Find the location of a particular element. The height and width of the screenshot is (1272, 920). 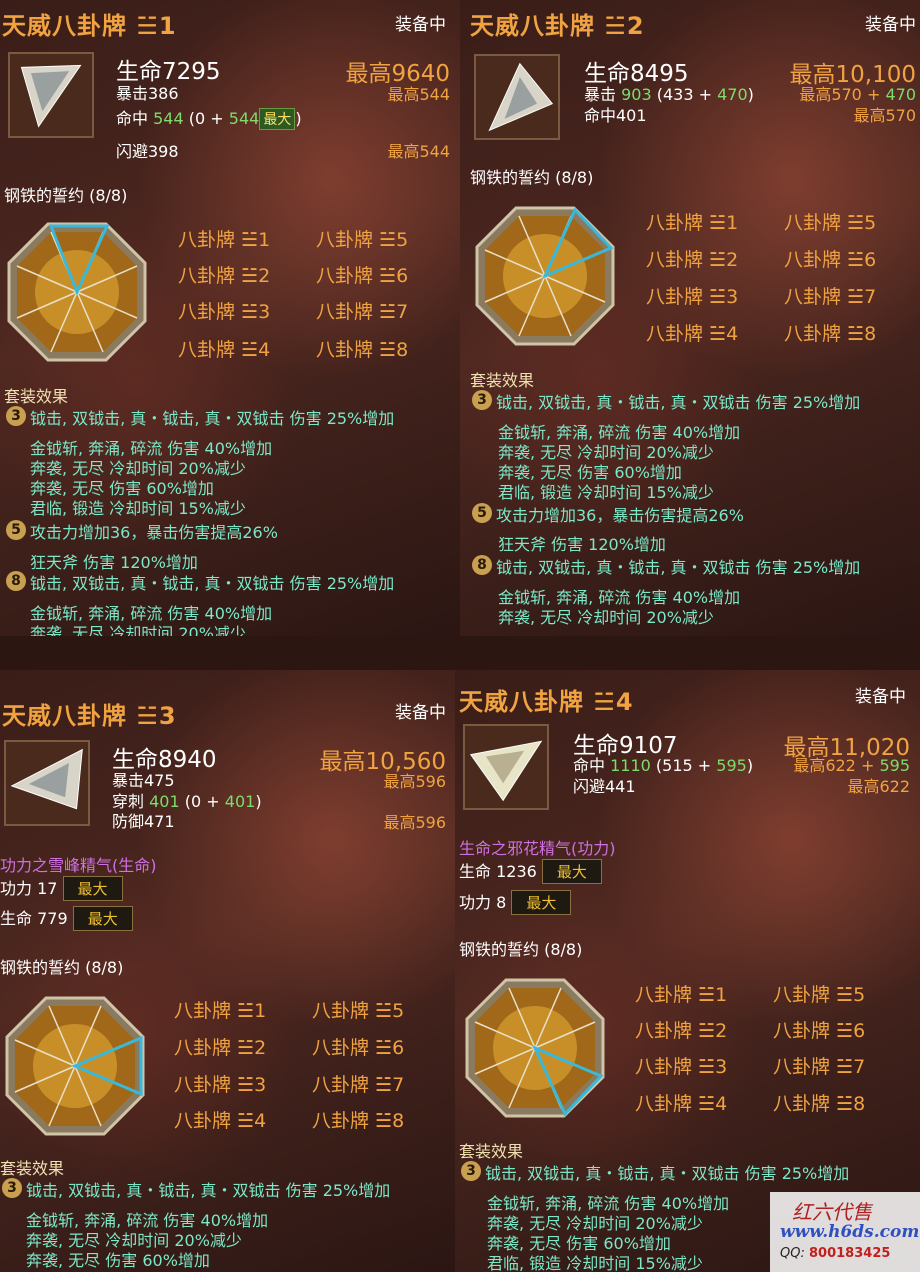

spirit-stat-label: 生命 1236 is located at coordinates (498, 871).